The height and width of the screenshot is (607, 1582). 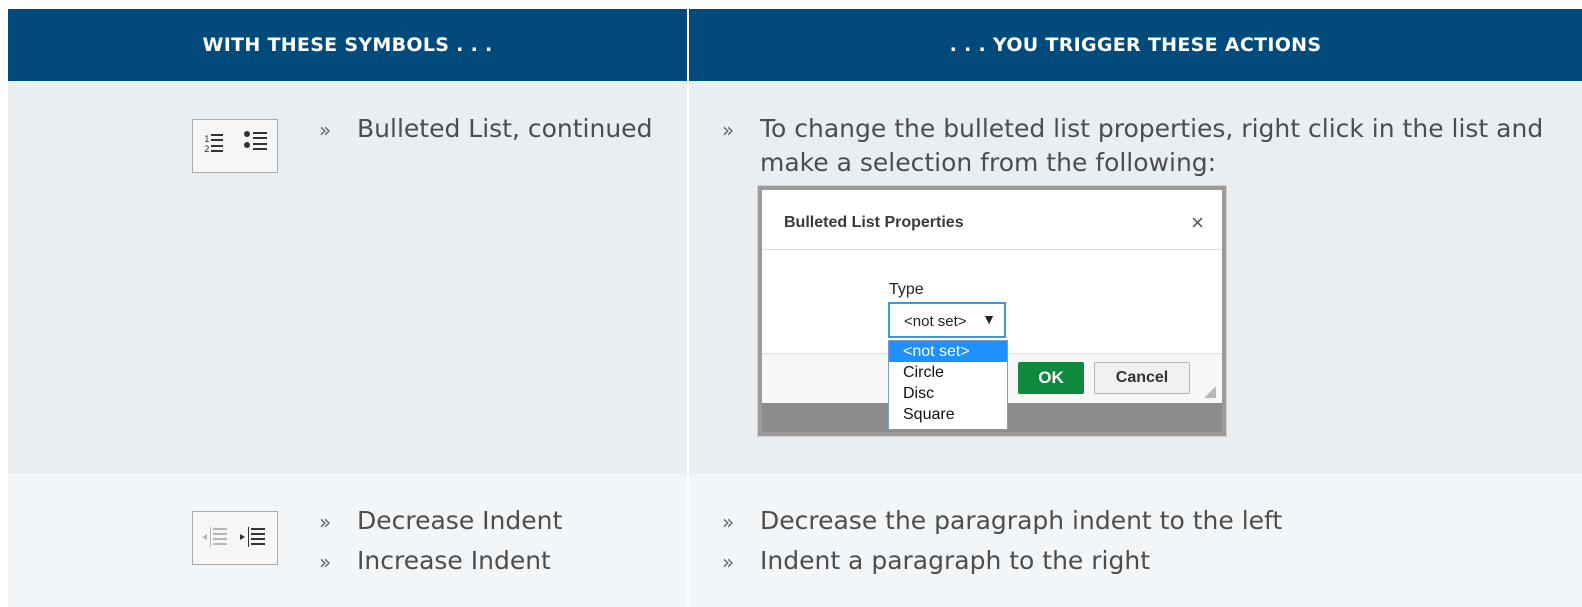 What do you see at coordinates (347, 540) in the screenshot?
I see `row-indent-symbols` at bounding box center [347, 540].